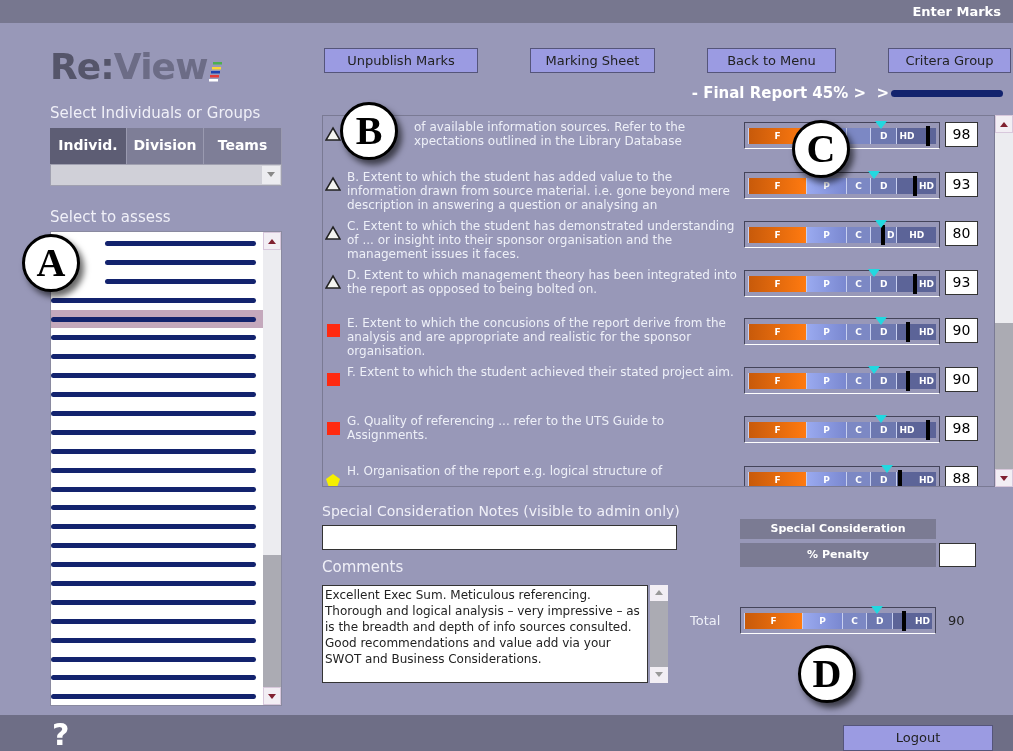 This screenshot has height=751, width=1013. Describe the element at coordinates (961, 233) in the screenshot. I see `mark-field: 80` at that location.